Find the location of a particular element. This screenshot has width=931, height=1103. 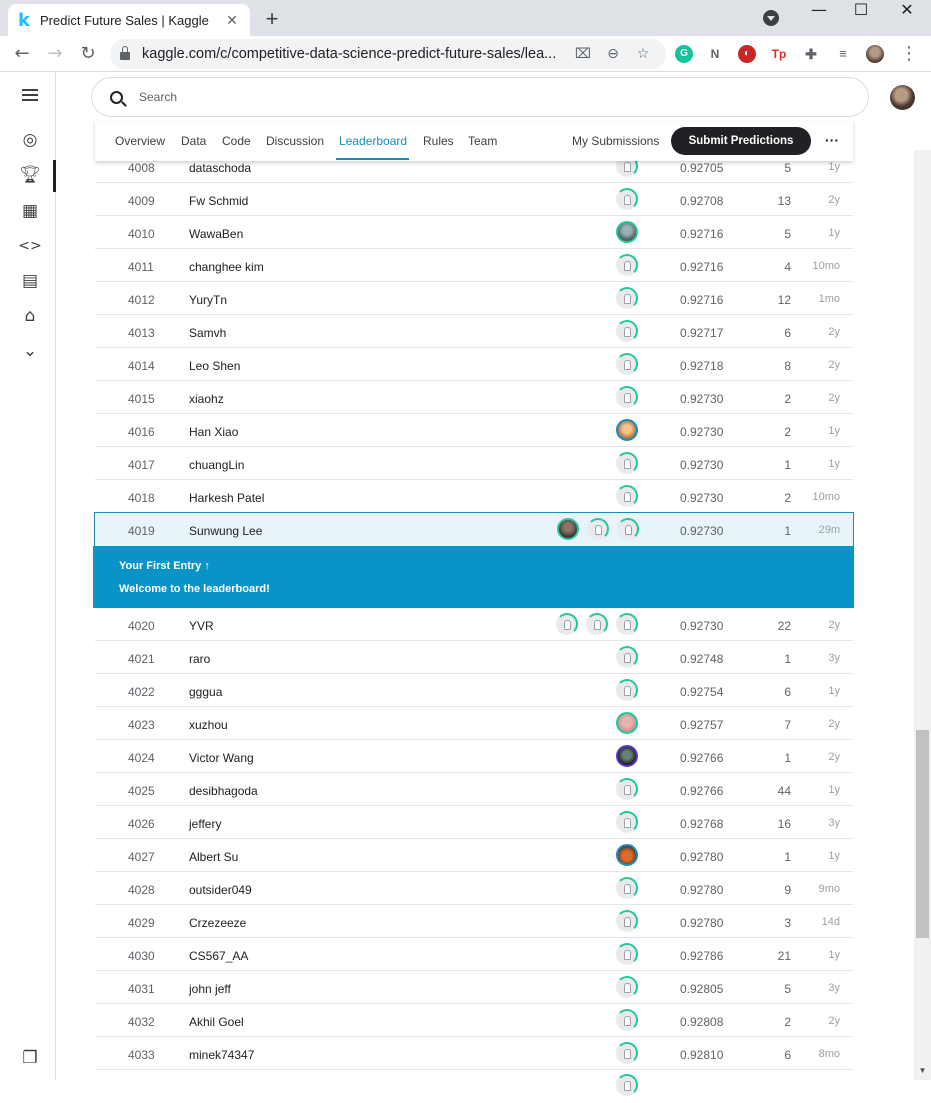

copy-icon: ❐ is located at coordinates (30, 1058).